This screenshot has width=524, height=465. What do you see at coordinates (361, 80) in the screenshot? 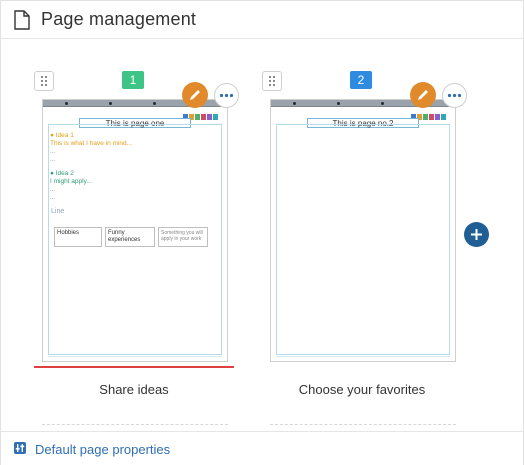
I see `page-number-badge: 2` at bounding box center [361, 80].